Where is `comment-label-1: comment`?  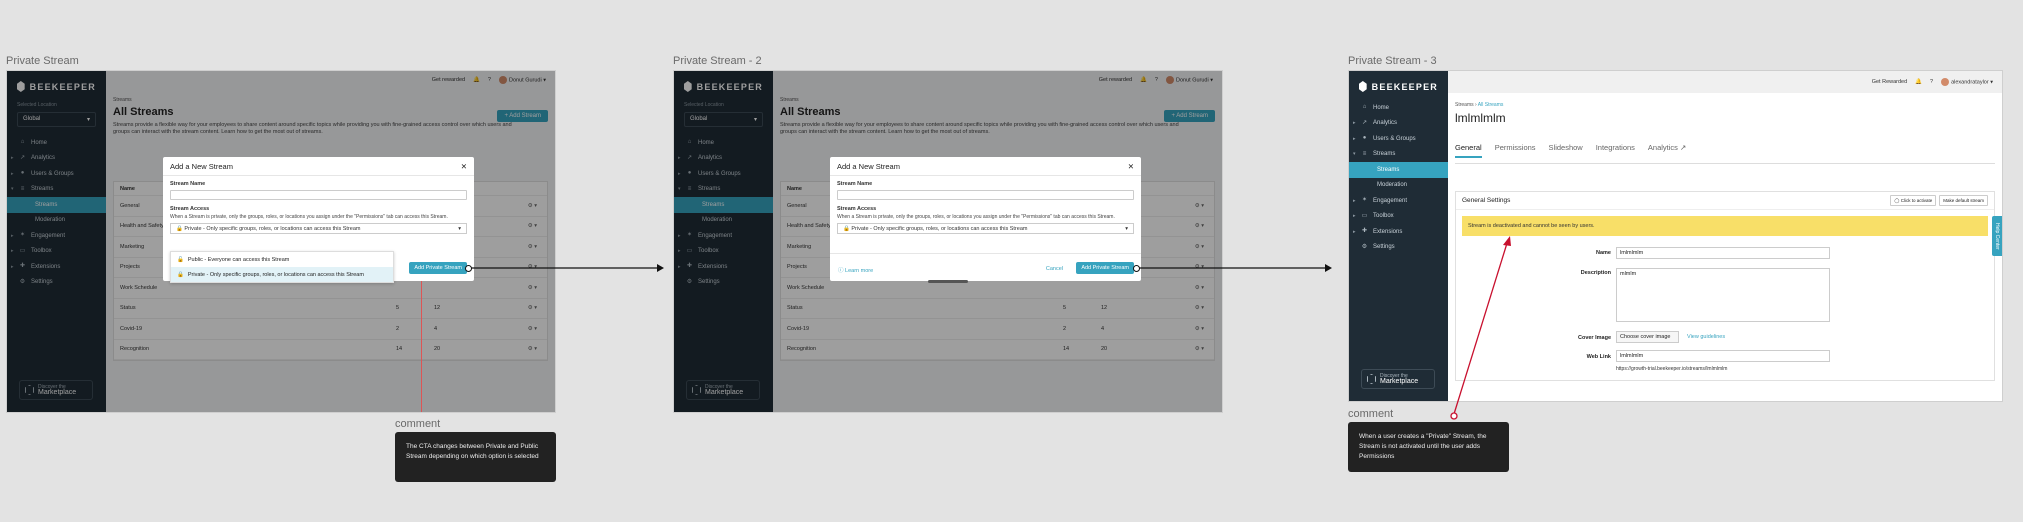
comment-label-1: comment is located at coordinates (418, 424).